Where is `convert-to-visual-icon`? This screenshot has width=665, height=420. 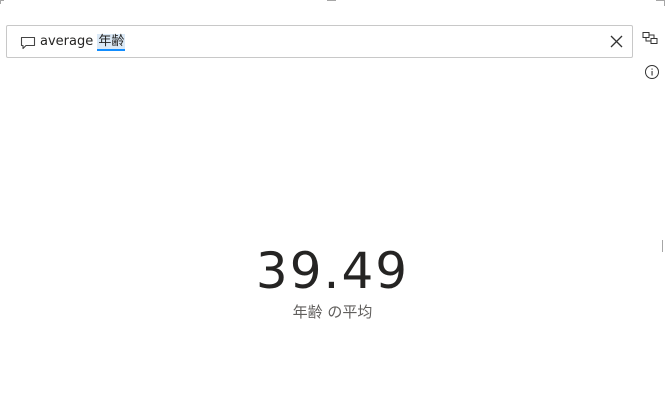
convert-to-visual-icon is located at coordinates (650, 39).